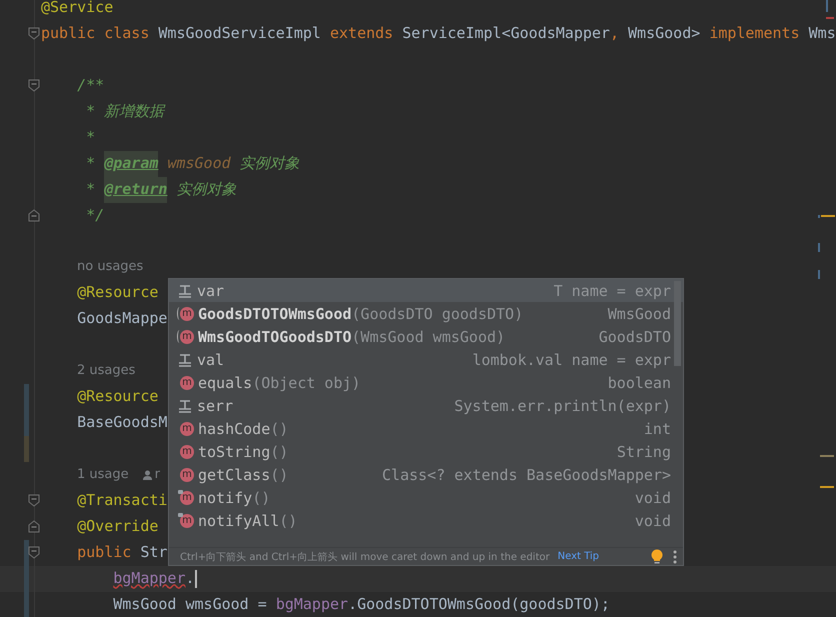 This screenshot has height=617, width=836. I want to click on item-name: toString, so click(234, 451).